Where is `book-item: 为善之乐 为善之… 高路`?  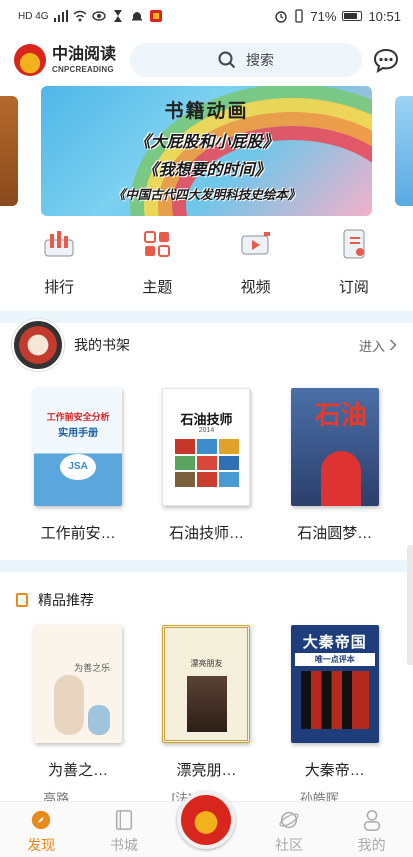
book-item: 为善之乐 为善之… 高路 is located at coordinates (78, 716).